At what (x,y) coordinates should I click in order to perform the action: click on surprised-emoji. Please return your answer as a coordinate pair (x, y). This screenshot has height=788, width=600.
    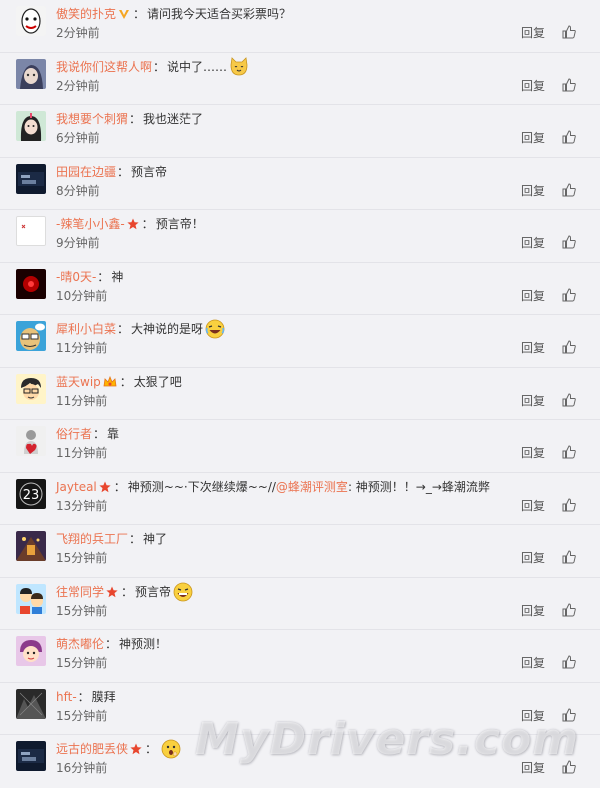
    Looking at the image, I should click on (171, 749).